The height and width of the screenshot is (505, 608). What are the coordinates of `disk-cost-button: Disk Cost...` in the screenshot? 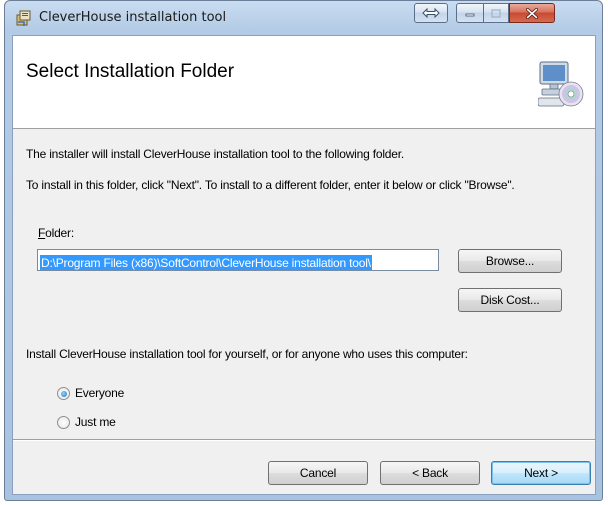 It's located at (510, 300).